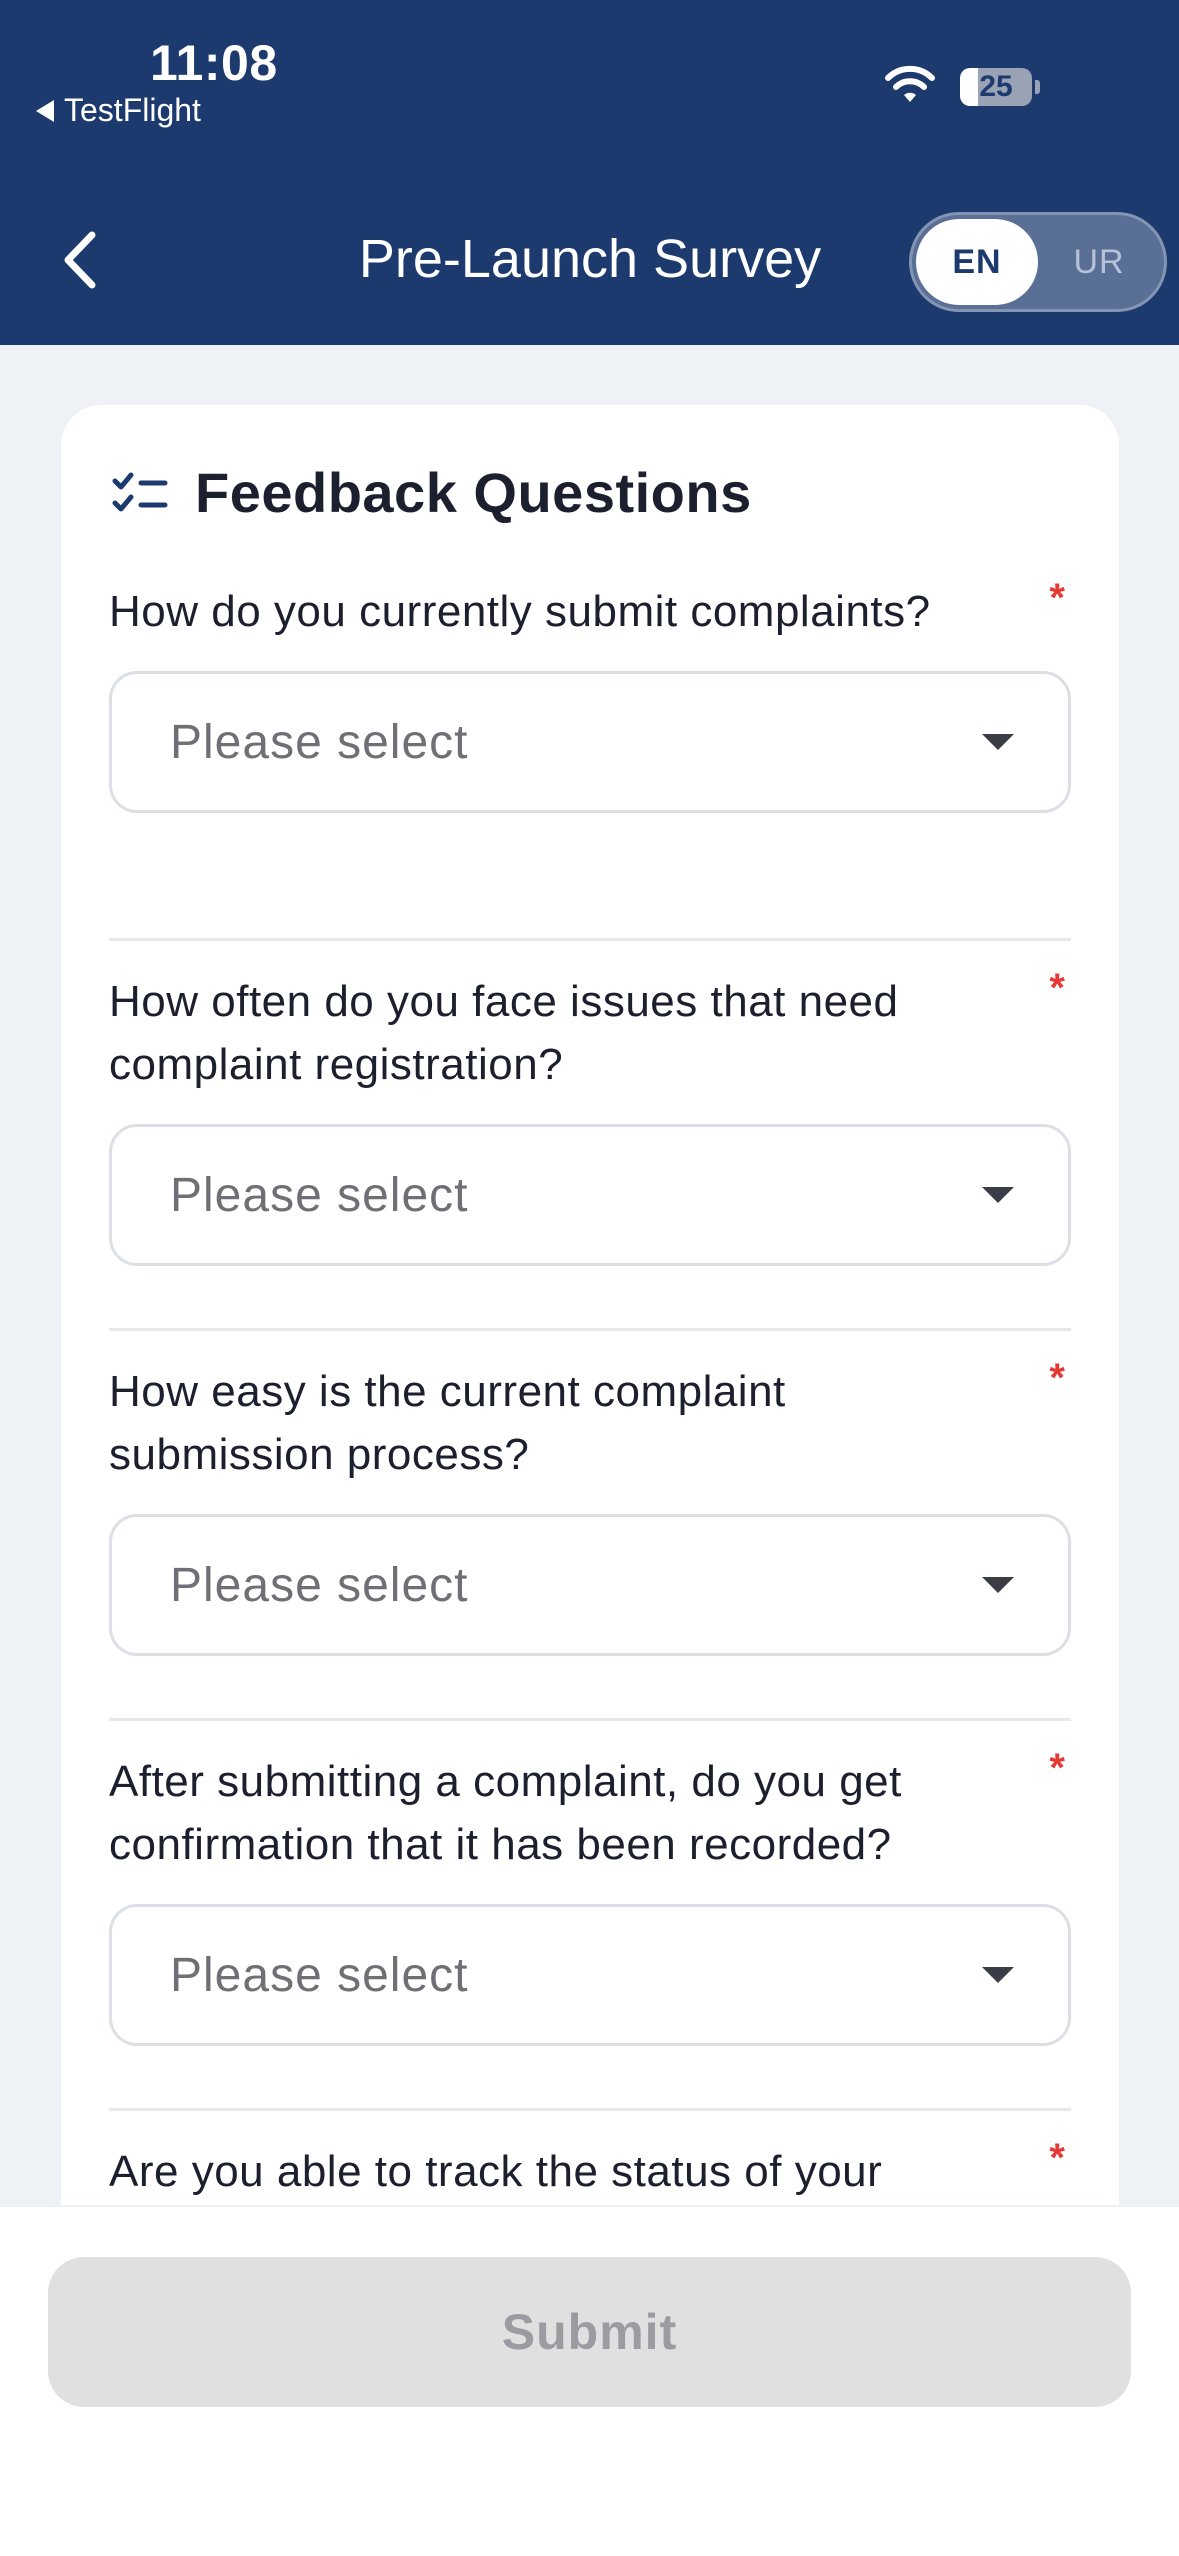  What do you see at coordinates (520, 611) in the screenshot?
I see `question-label: How do you currently submit complaints?` at bounding box center [520, 611].